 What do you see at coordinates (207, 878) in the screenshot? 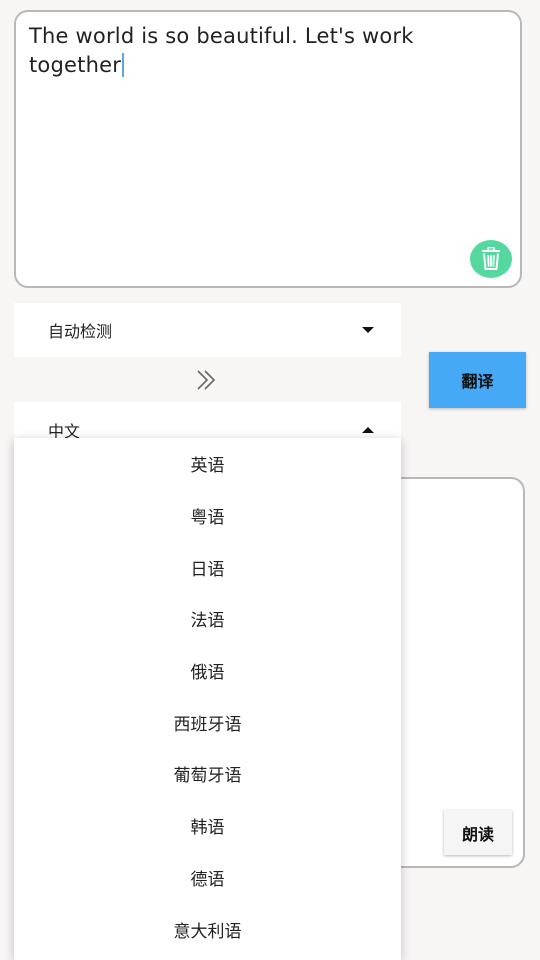
I see `language-option-german: 德语` at bounding box center [207, 878].